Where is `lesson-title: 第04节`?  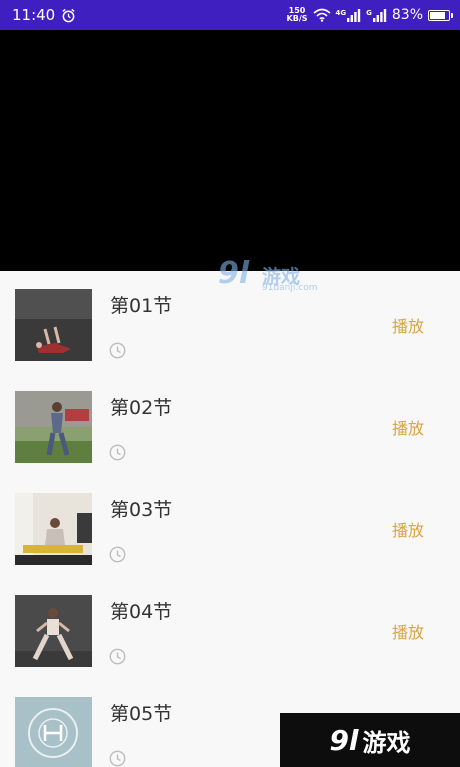 lesson-title: 第04节 is located at coordinates (141, 612).